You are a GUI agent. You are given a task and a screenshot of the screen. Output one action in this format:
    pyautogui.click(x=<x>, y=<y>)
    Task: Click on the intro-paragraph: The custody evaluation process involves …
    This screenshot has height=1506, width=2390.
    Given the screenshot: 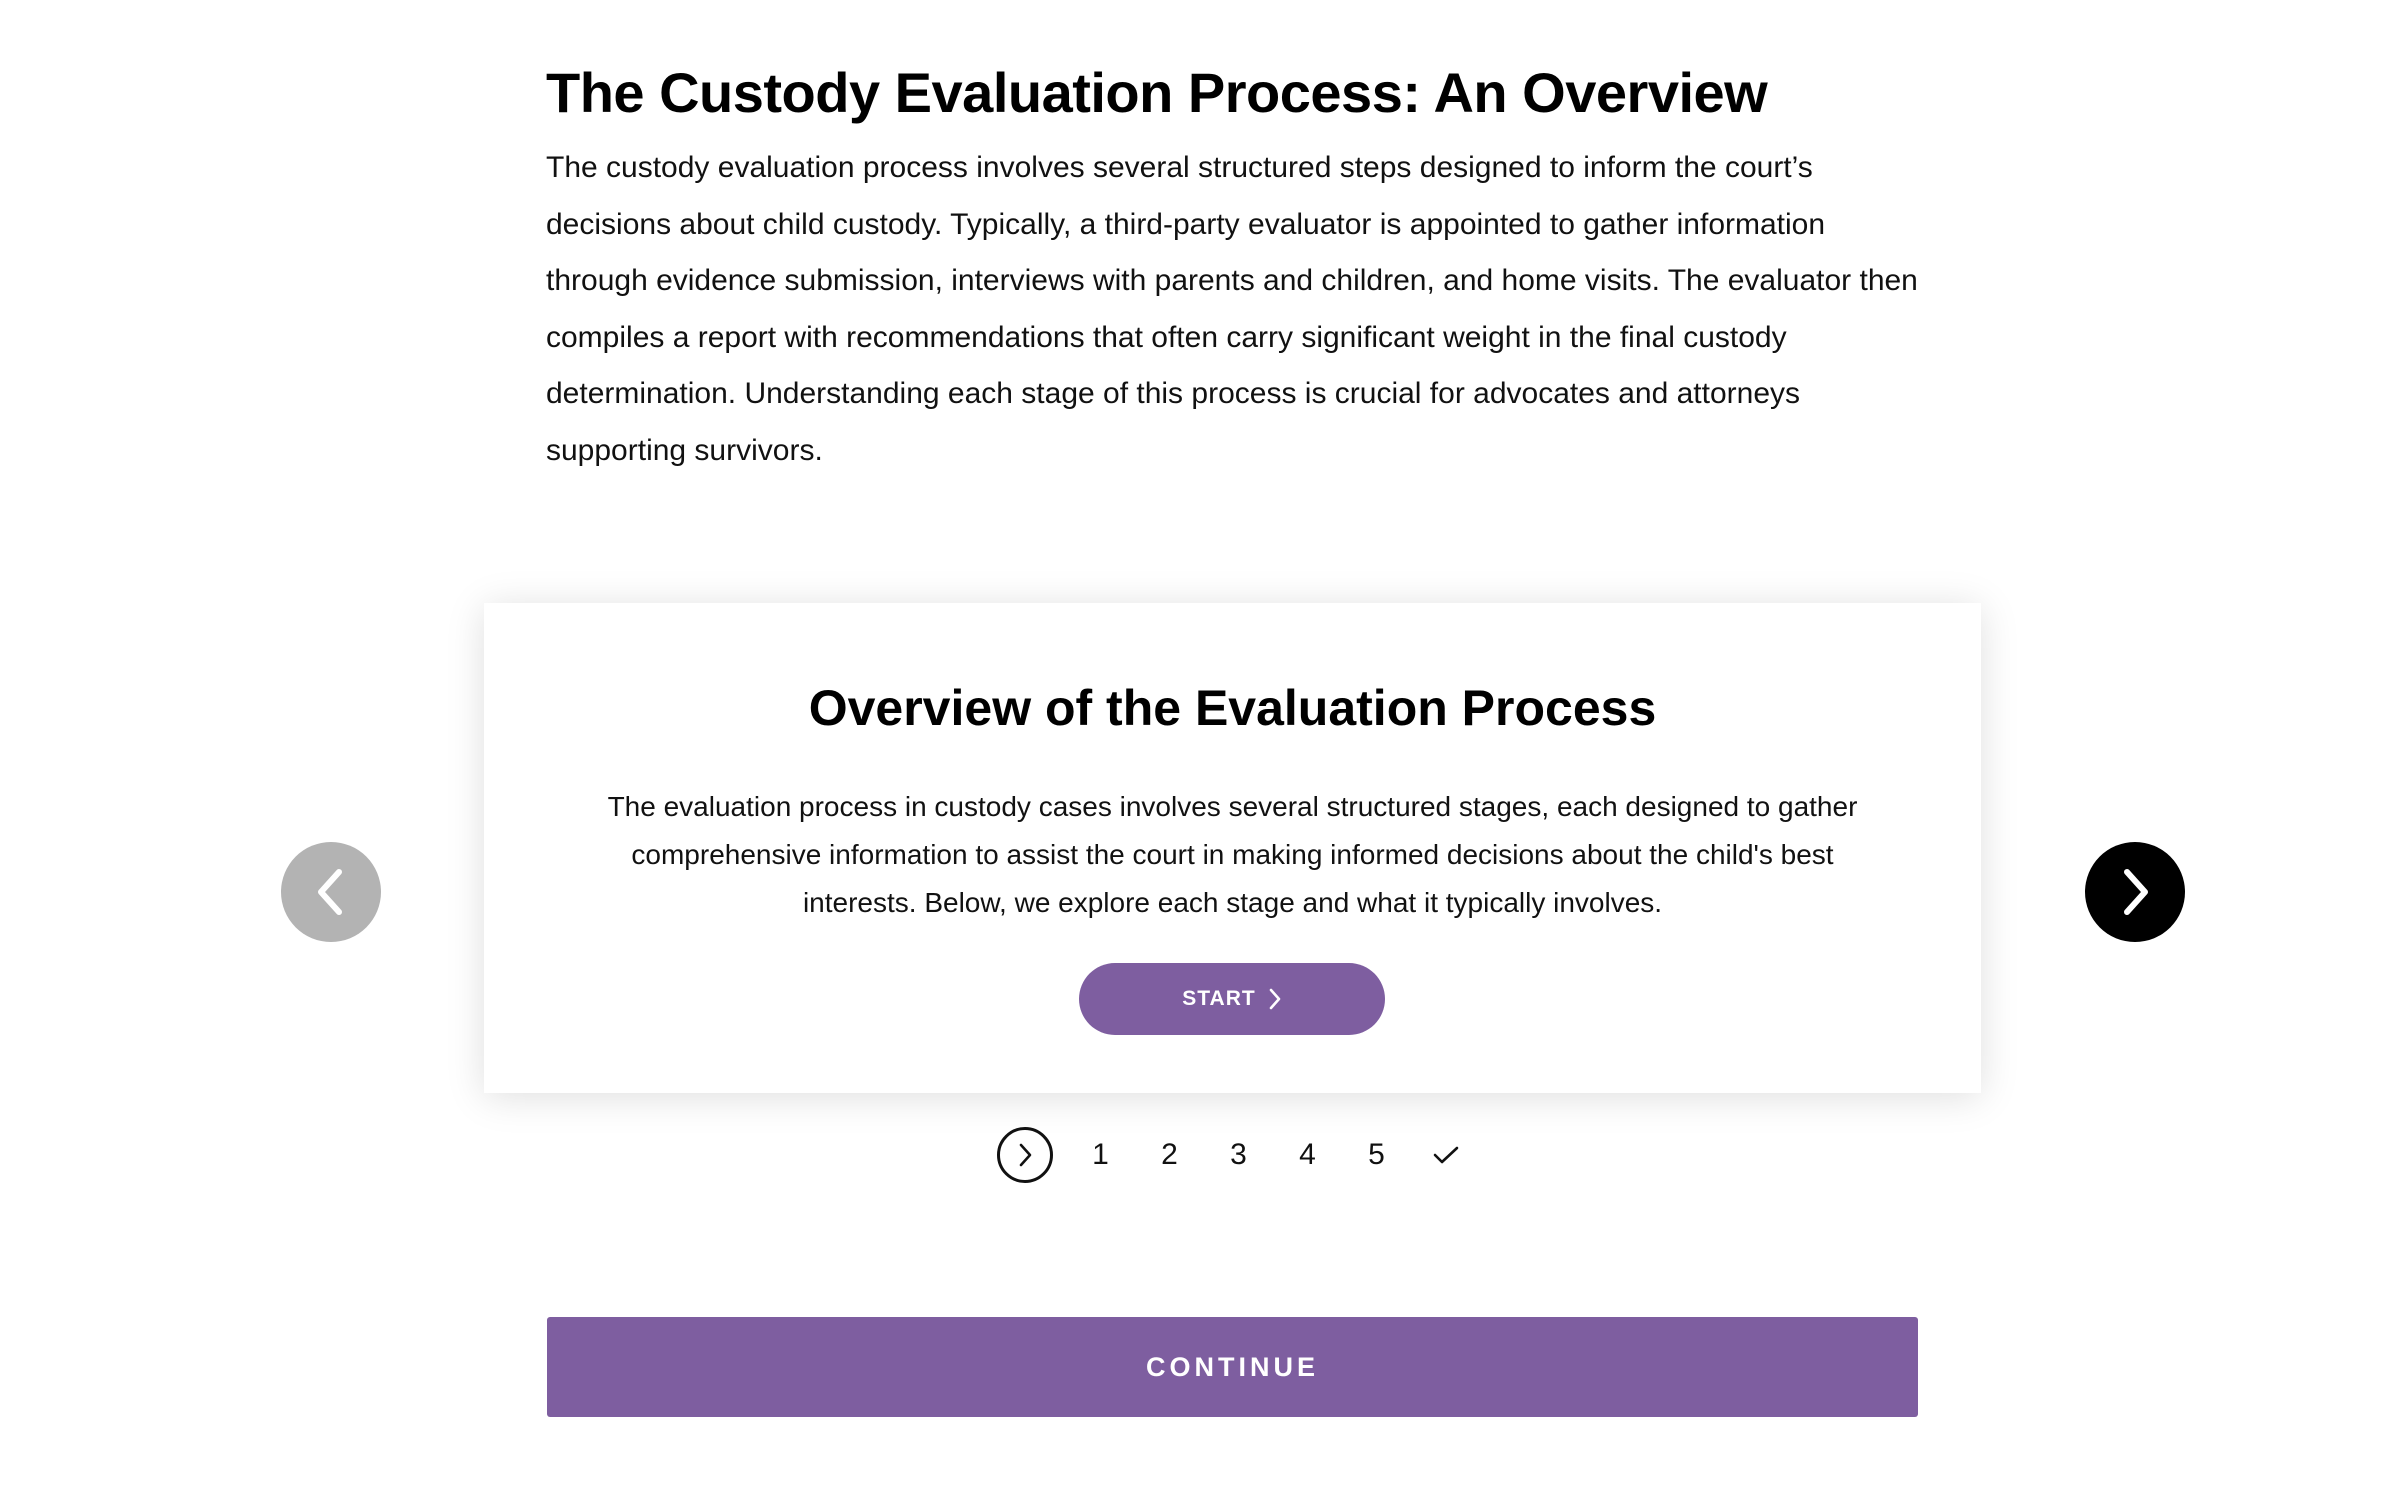 What is the action you would take?
    pyautogui.click(x=1232, y=309)
    